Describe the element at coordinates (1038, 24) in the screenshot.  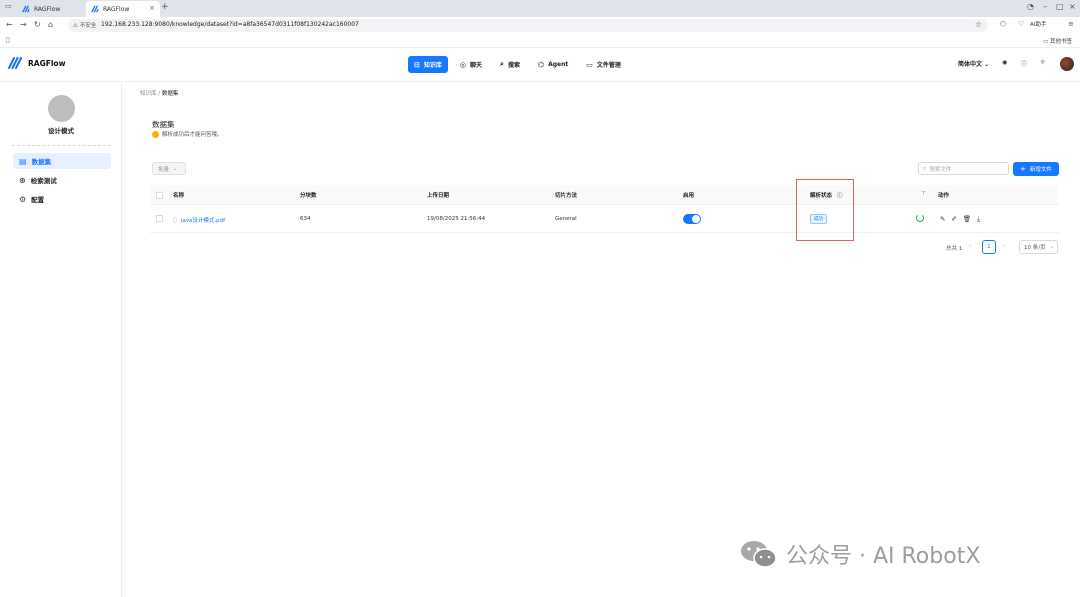
I see `ai-assistant-button: AI助手` at that location.